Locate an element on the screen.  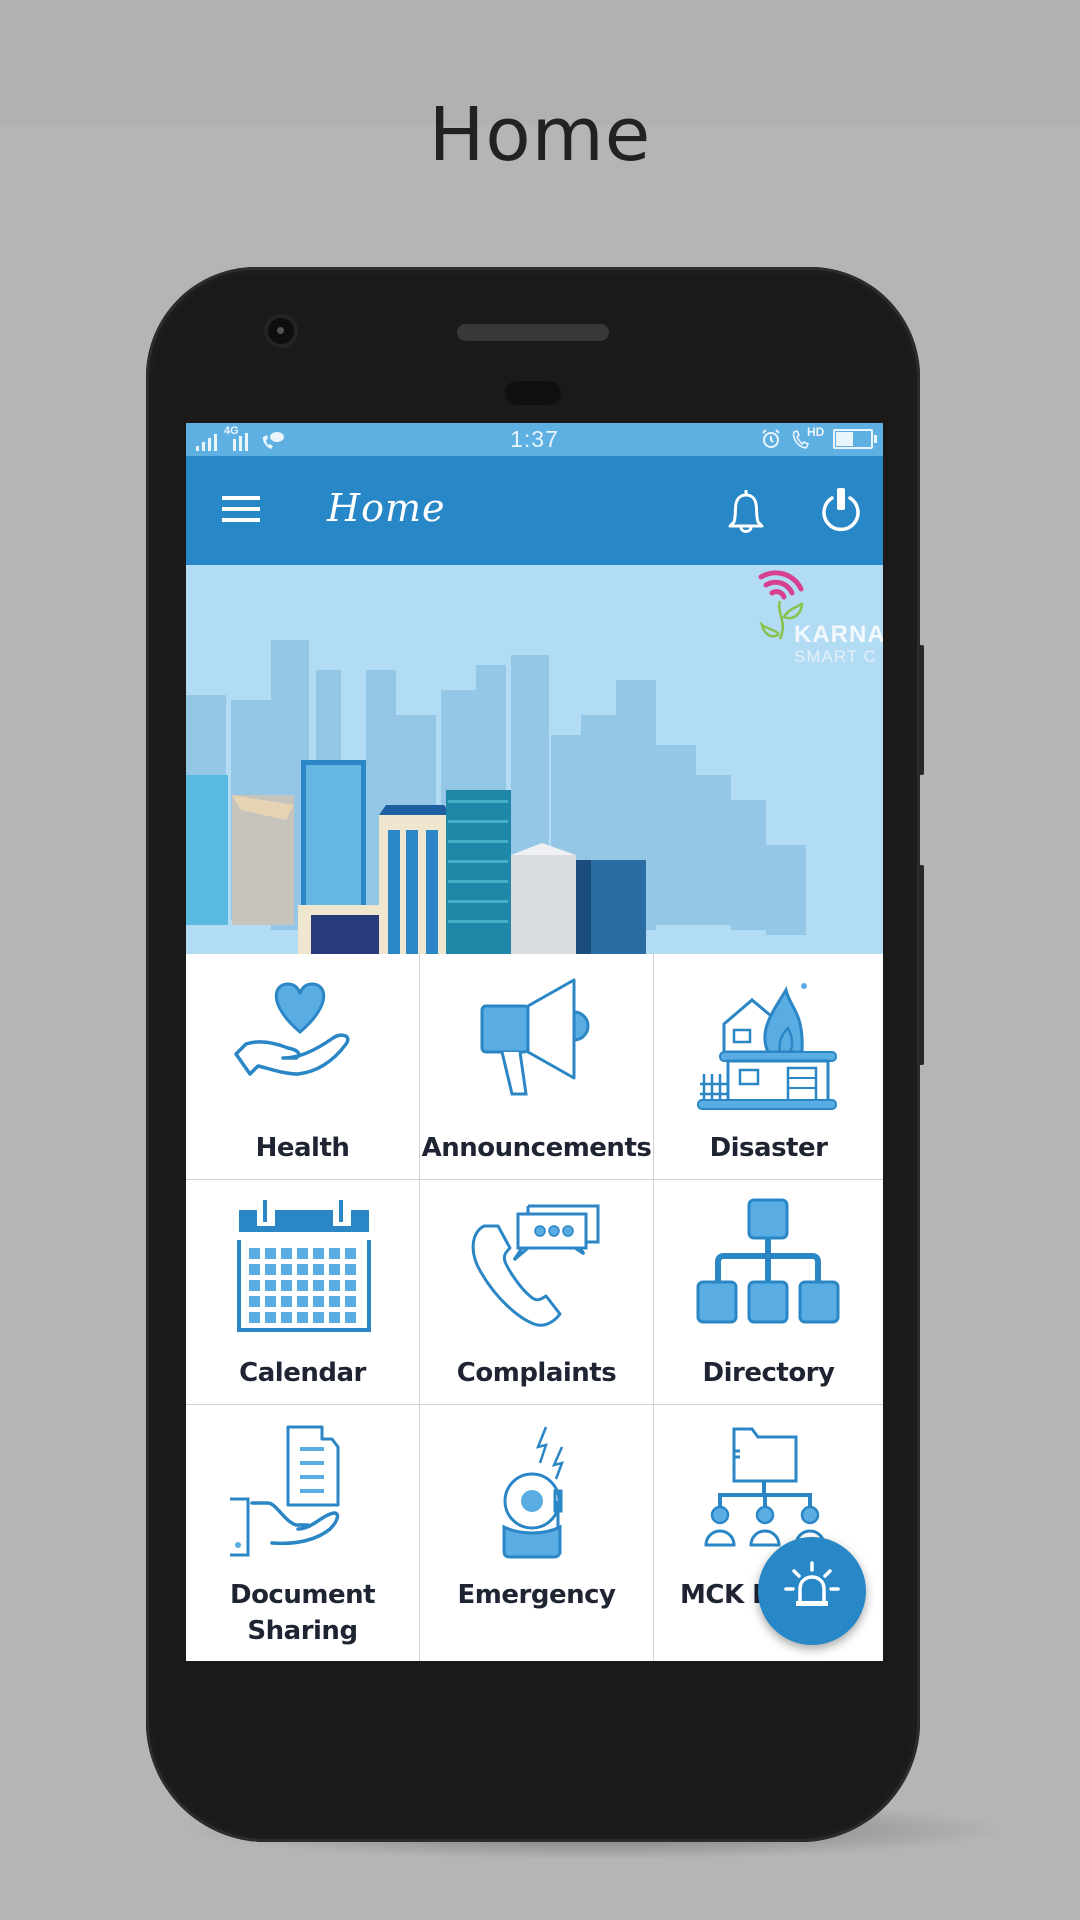
grid-item-label: Calendar is located at coordinates (302, 1373).